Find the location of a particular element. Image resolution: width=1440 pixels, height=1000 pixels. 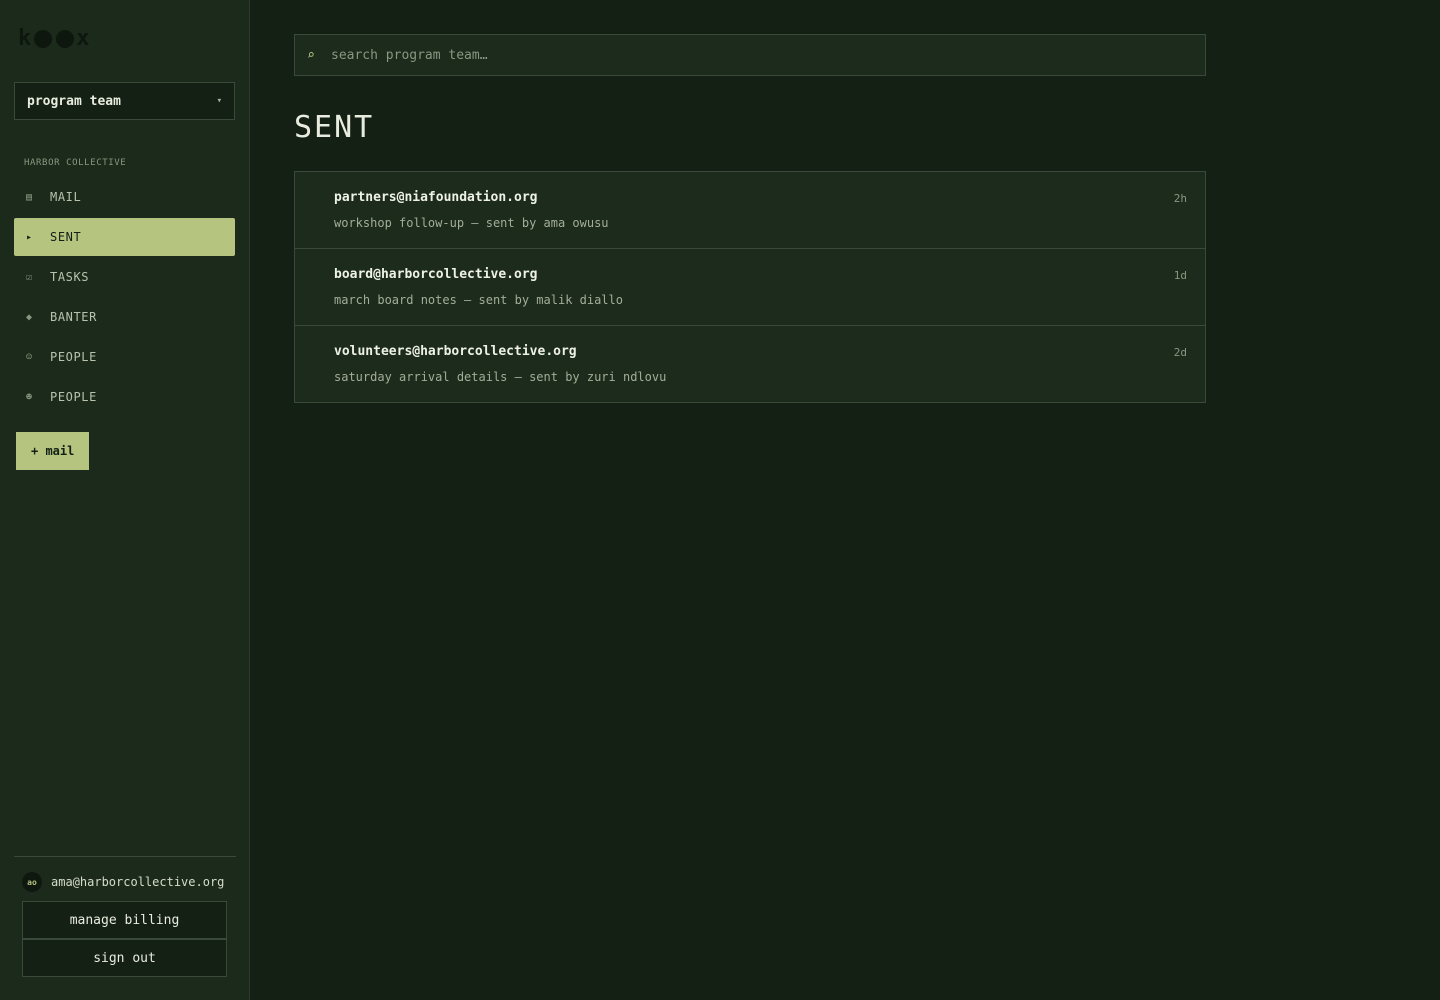

sidebar-item-mail: ▤ MAIL is located at coordinates (124, 197).